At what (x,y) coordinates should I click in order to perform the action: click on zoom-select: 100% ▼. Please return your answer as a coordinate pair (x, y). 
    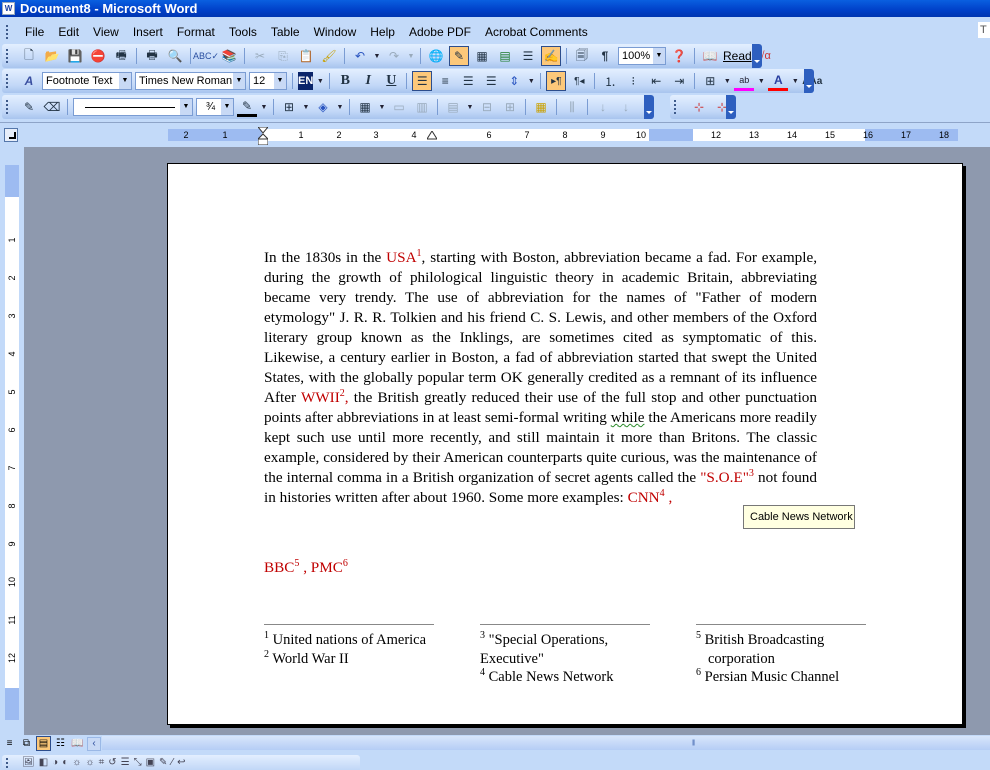
    Looking at the image, I should click on (642, 56).